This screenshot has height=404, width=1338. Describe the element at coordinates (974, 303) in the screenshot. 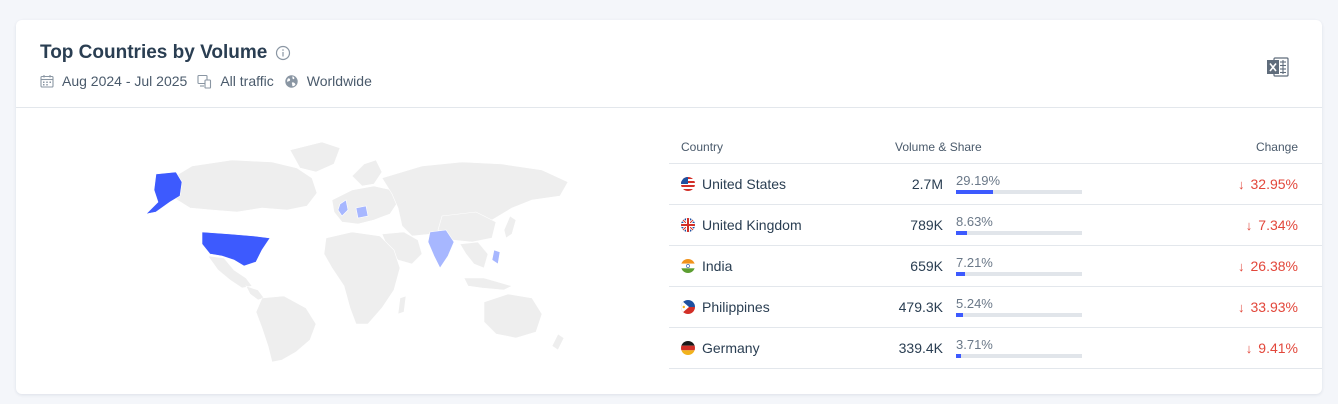

I see `share-value: 5.24%` at that location.